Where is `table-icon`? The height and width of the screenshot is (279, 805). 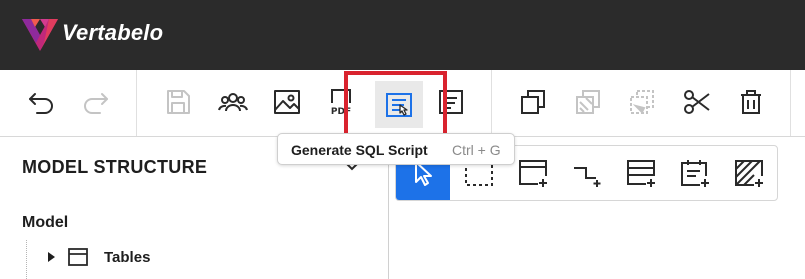
table-icon is located at coordinates (78, 257).